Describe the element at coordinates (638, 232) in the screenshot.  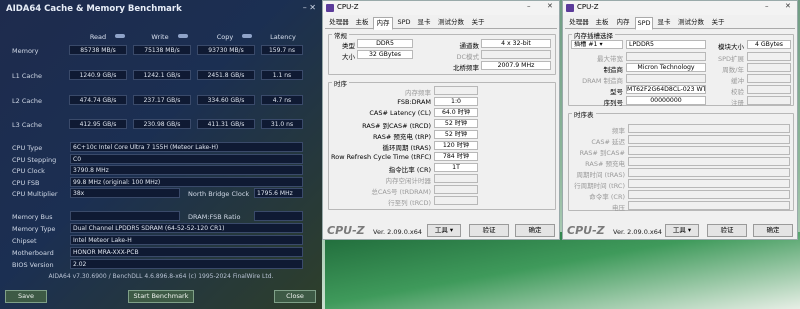
I see `version-label: Ver. 2.09.0.x64` at that location.